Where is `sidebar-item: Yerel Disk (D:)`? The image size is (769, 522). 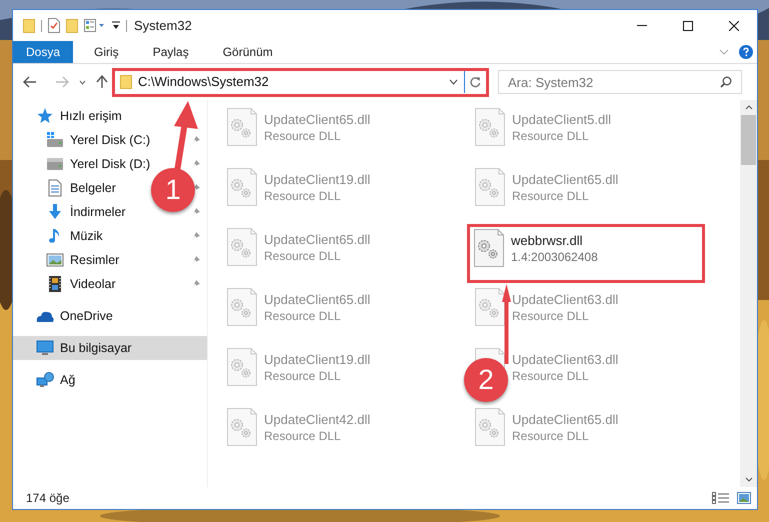
sidebar-item: Yerel Disk (D:) is located at coordinates (98, 164).